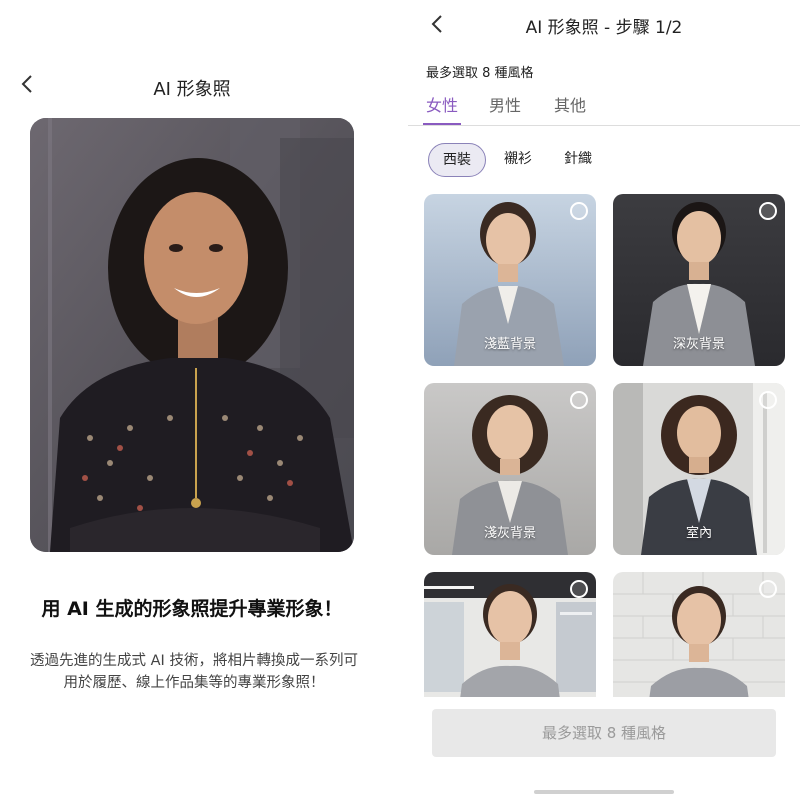 The height and width of the screenshot is (800, 800). I want to click on home-indicator, so click(604, 792).